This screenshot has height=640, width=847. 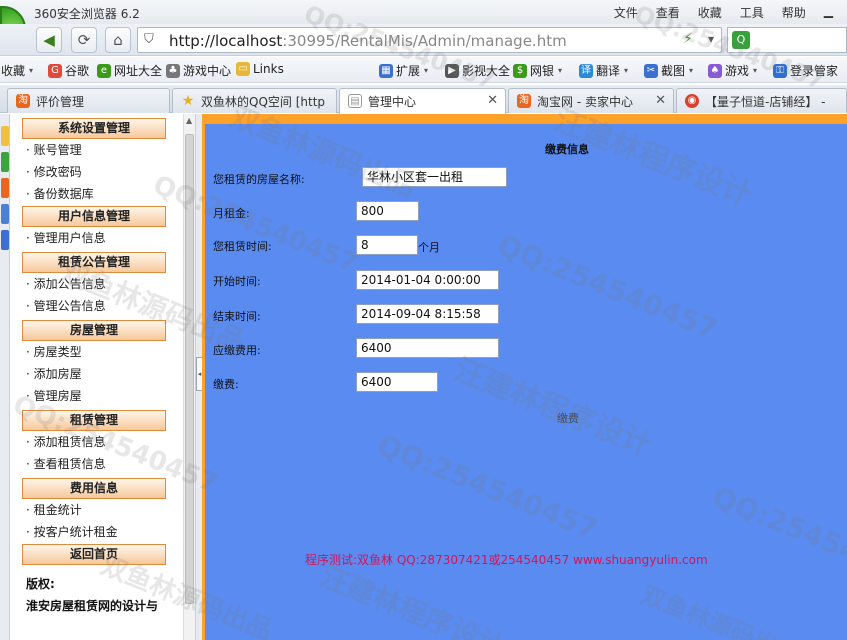 What do you see at coordinates (189, 120) in the screenshot?
I see `scroll-up-icon: ▲` at bounding box center [189, 120].